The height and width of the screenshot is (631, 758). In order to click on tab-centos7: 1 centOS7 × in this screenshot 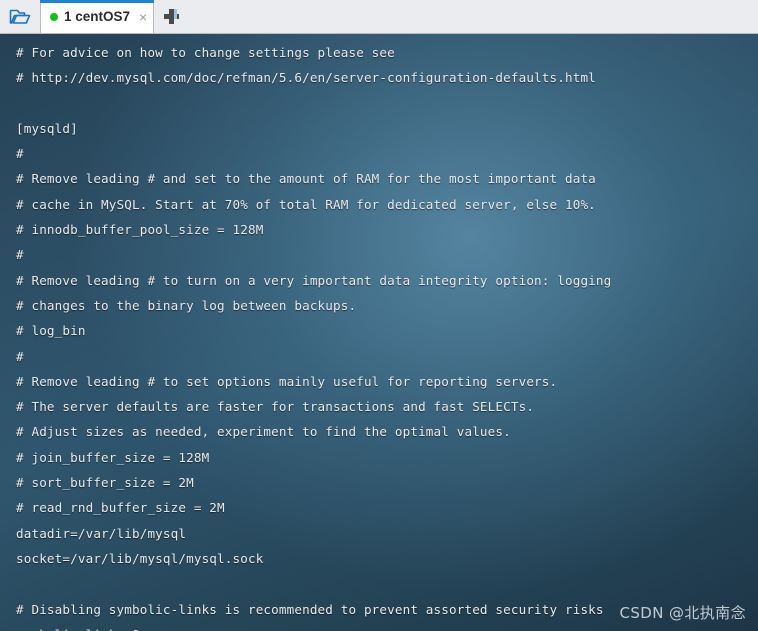, I will do `click(97, 16)`.